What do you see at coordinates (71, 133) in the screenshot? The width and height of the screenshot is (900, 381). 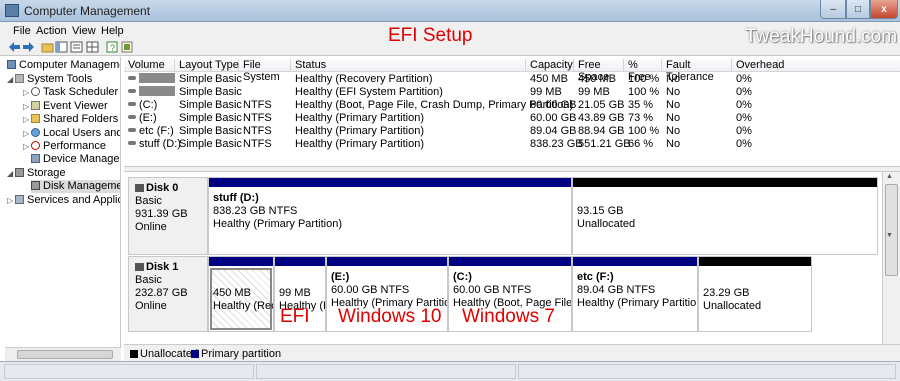 I see `tree-item-local-users-and-groups: ▷Local Users and Groups` at bounding box center [71, 133].